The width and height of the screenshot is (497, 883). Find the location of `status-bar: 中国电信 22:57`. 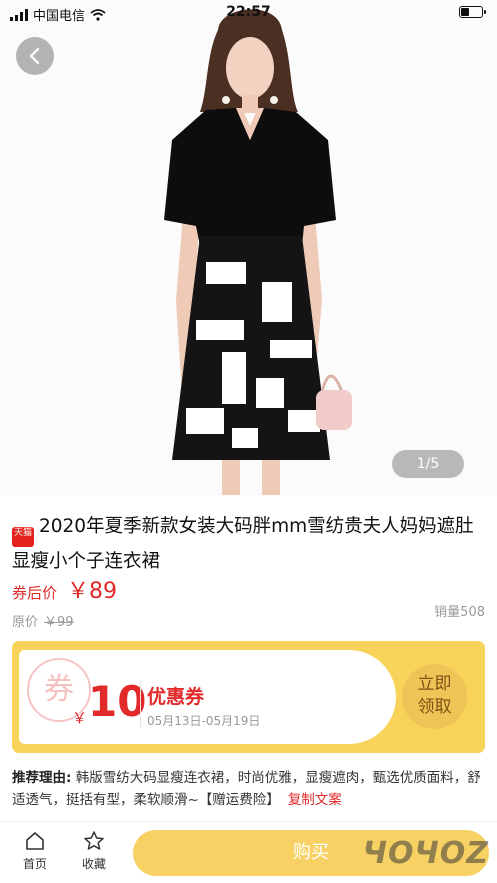

status-bar: 中国电信 22:57 is located at coordinates (248, 13).